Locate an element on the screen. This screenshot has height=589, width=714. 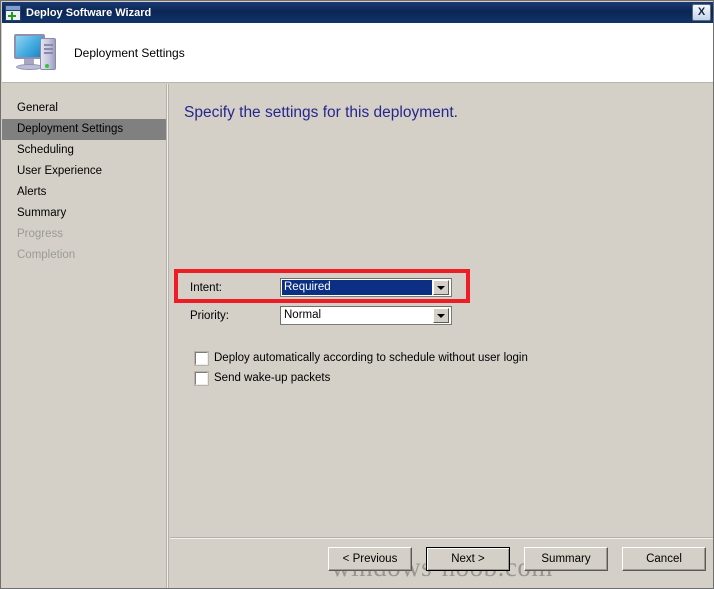
summary-button: Summary is located at coordinates (566, 559).